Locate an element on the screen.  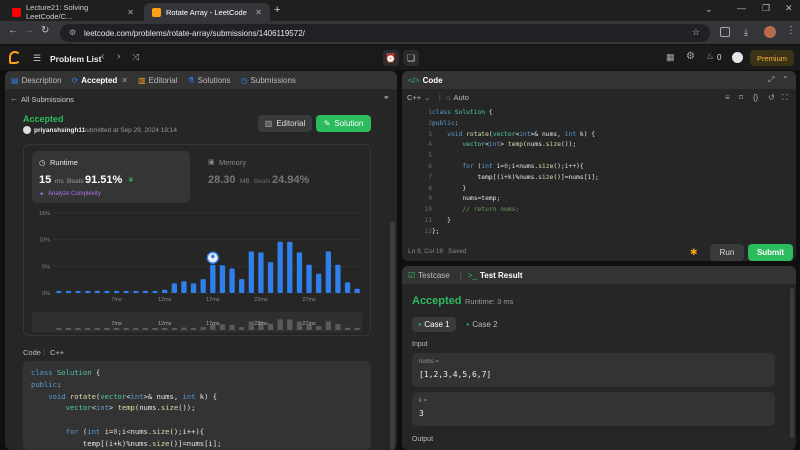
tab-label: Submissions is located at coordinates (273, 80).